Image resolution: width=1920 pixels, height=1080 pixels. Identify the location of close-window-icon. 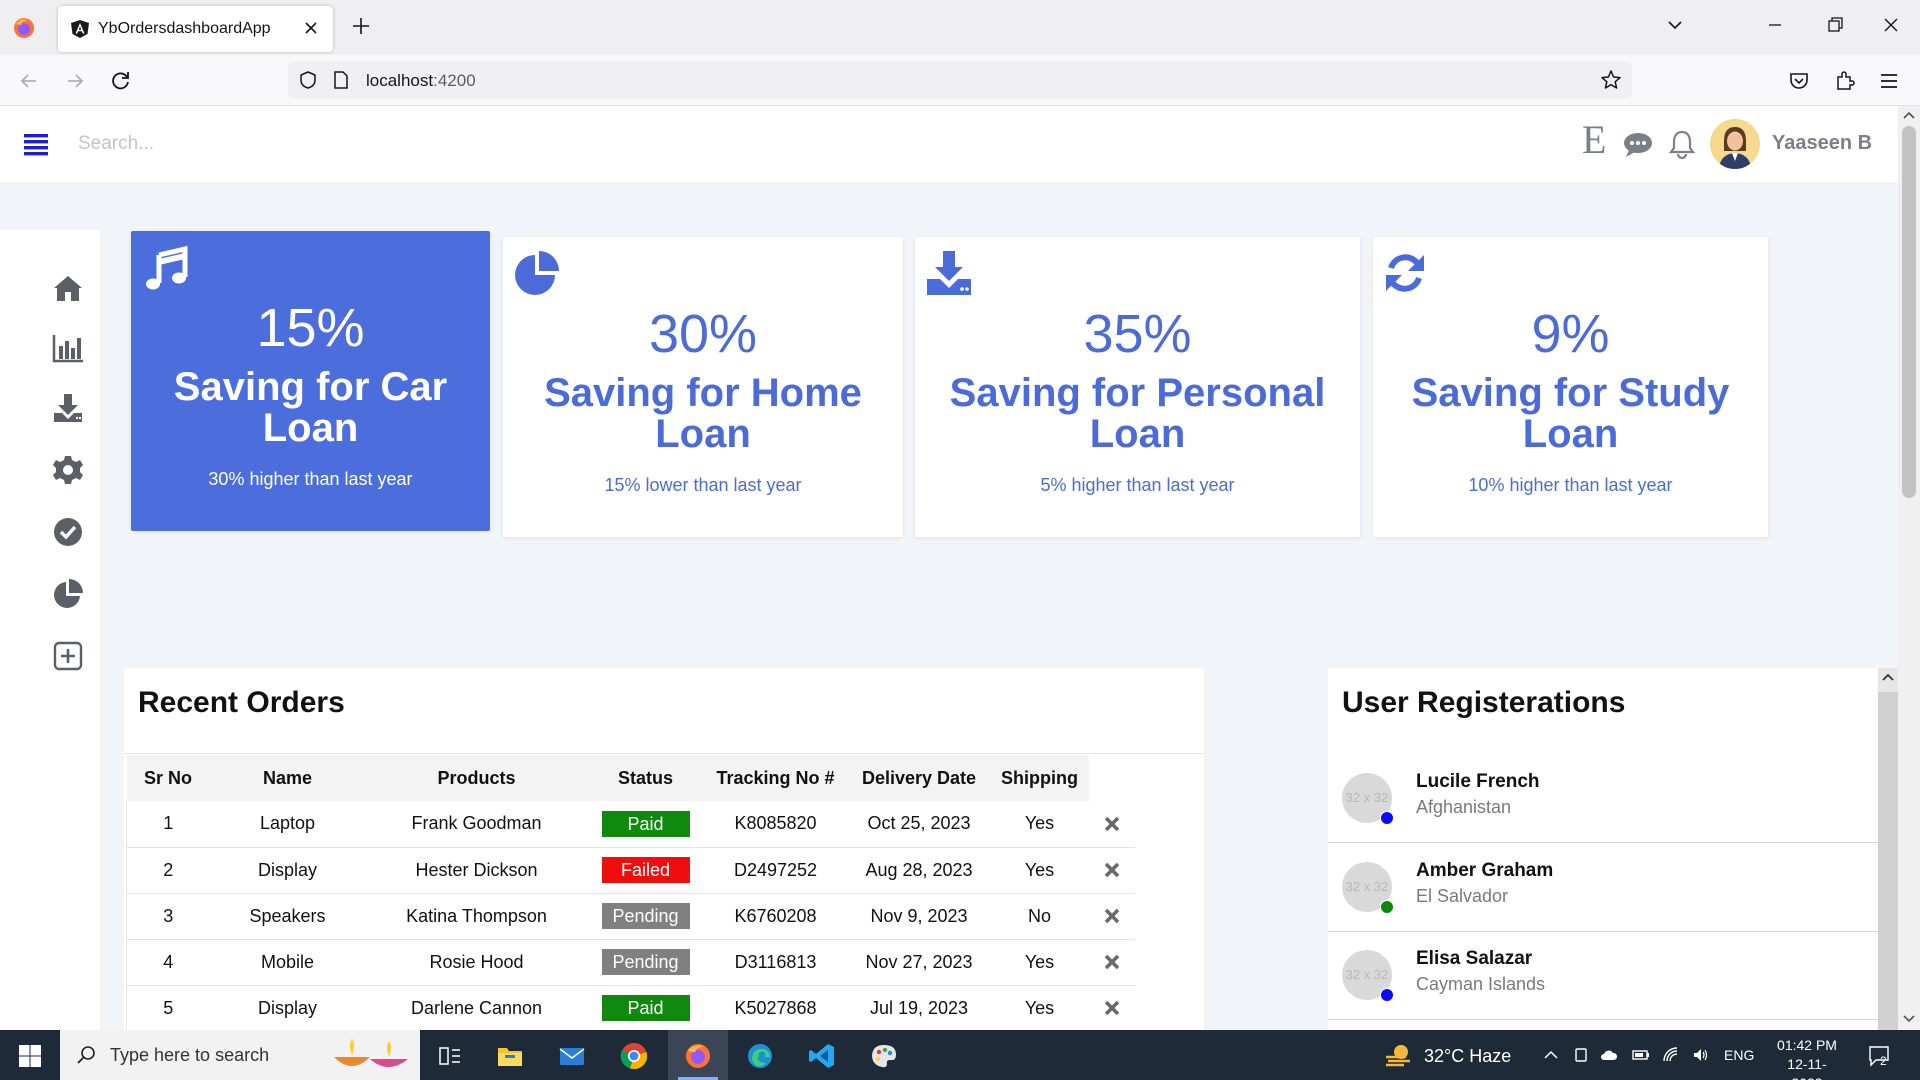
(1891, 25).